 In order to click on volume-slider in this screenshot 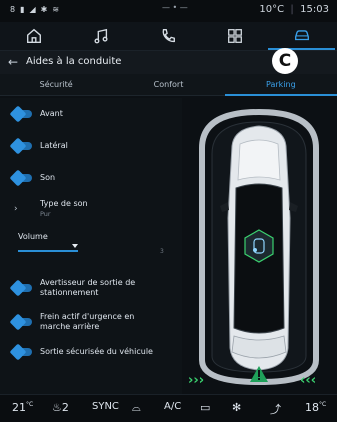, I will do `click(48, 251)`.